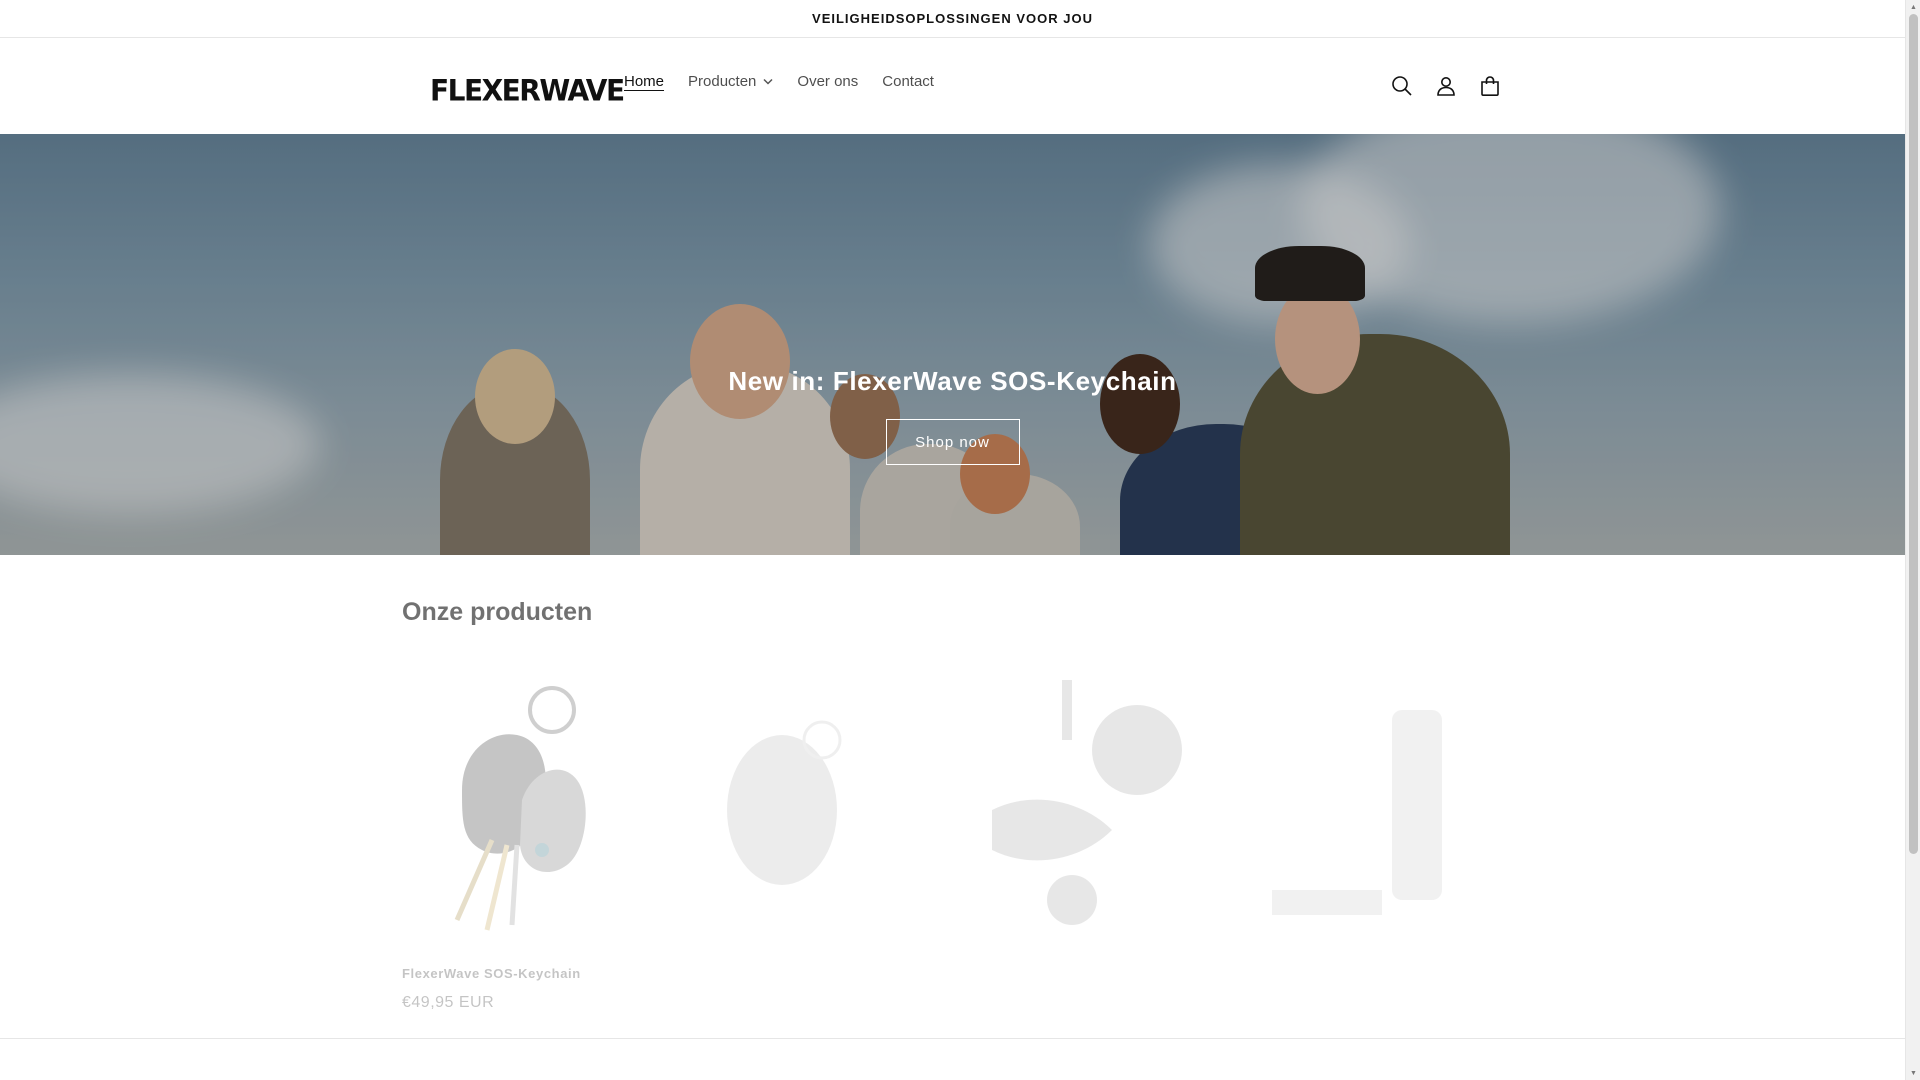 The width and height of the screenshot is (1920, 1080). I want to click on nav-item-producten-label: Producten, so click(722, 81).